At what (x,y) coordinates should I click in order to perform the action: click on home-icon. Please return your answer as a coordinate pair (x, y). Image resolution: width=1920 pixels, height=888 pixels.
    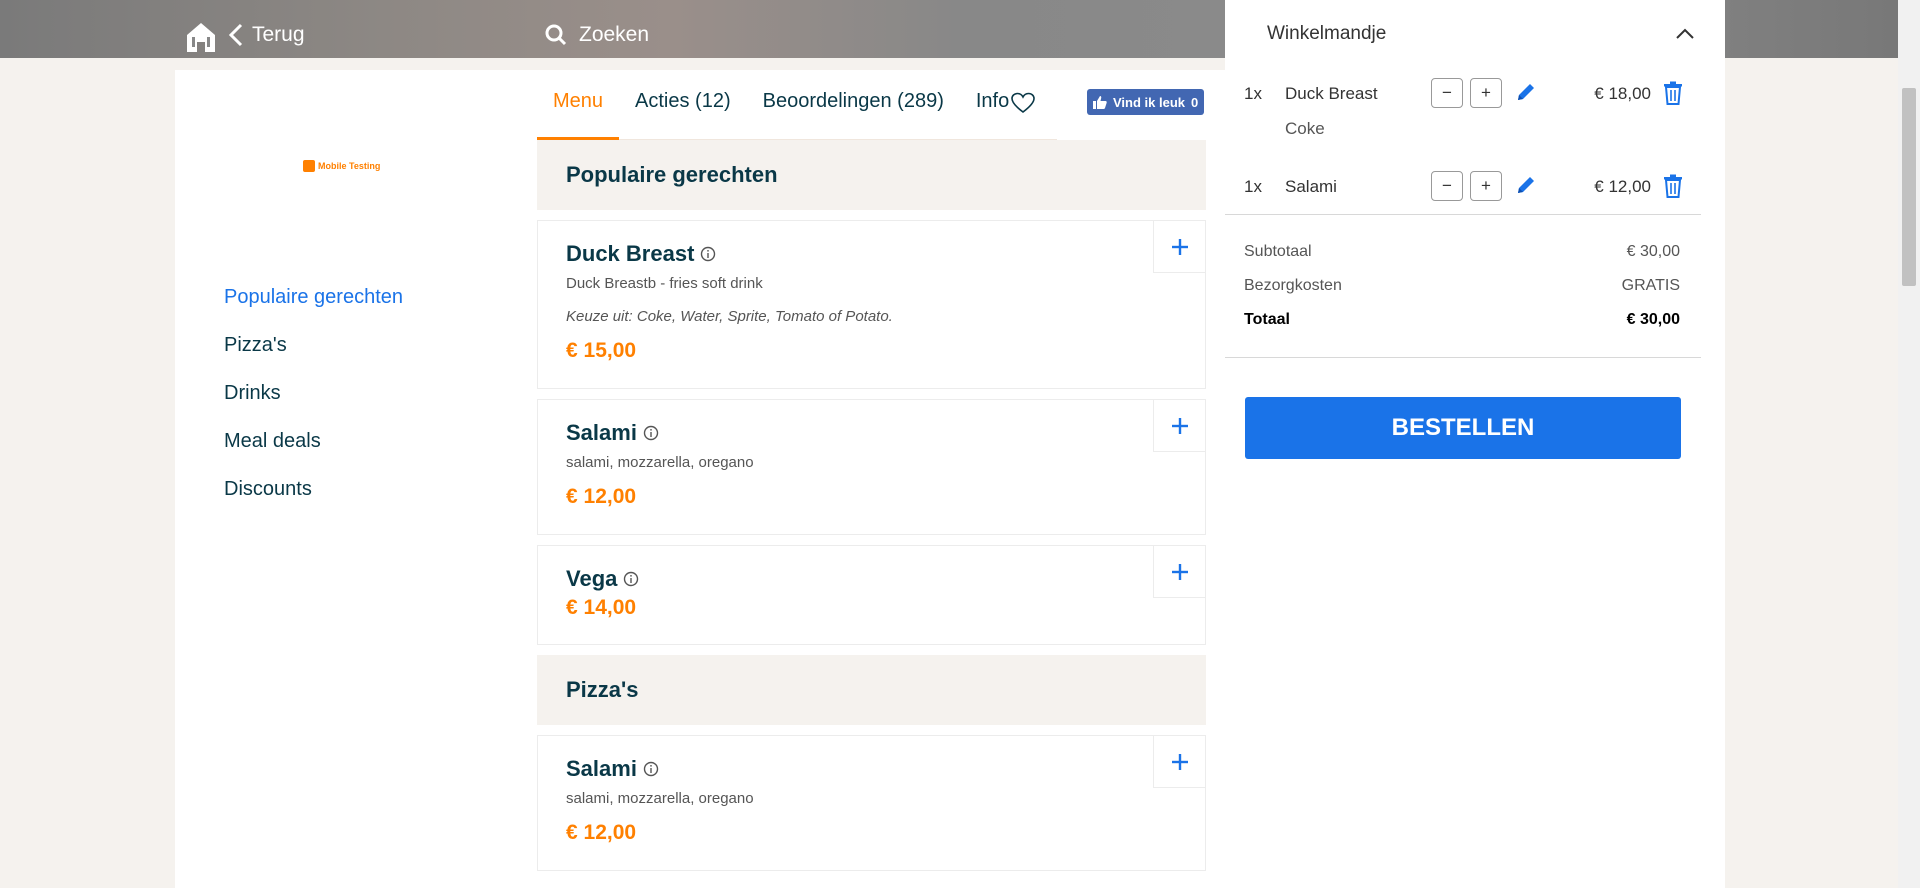
    Looking at the image, I should click on (201, 36).